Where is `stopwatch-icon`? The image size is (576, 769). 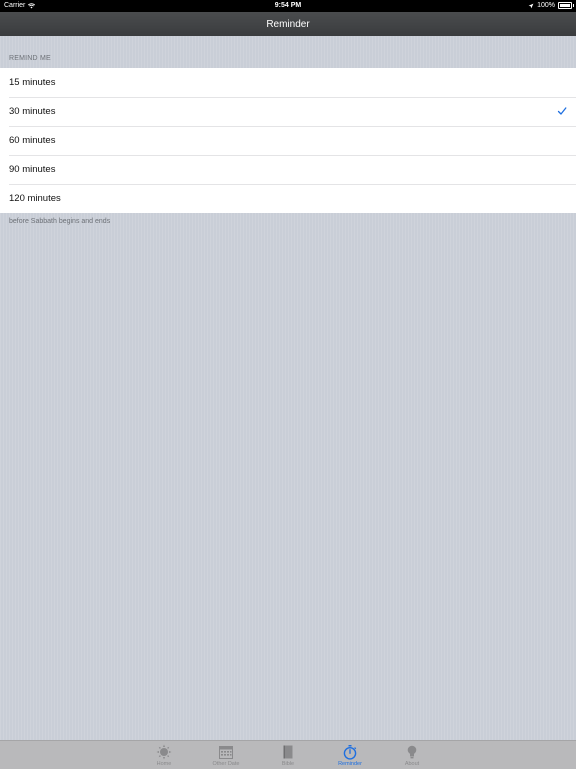
stopwatch-icon is located at coordinates (350, 752).